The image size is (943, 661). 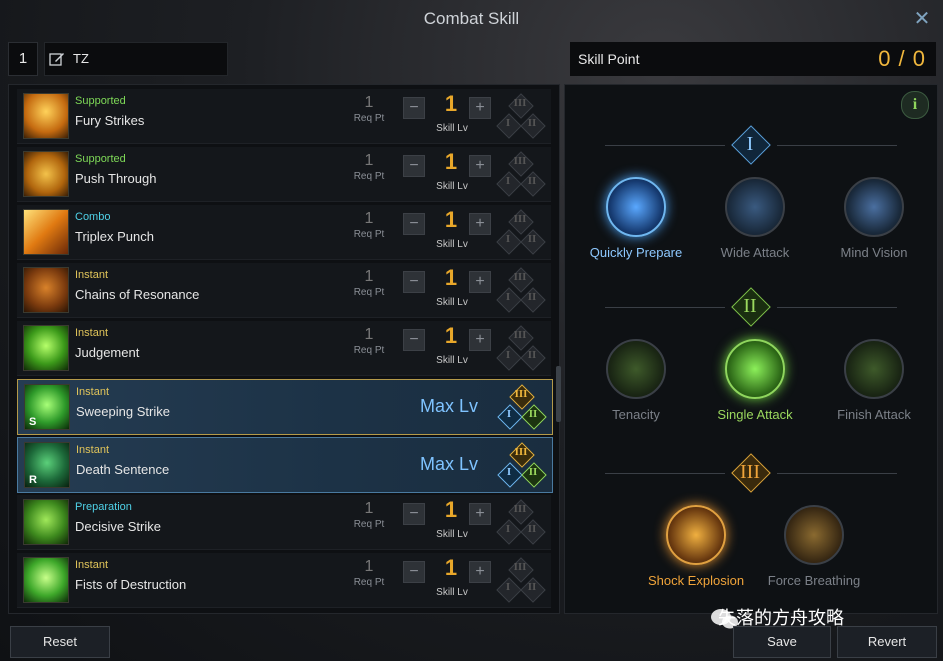 What do you see at coordinates (755, 218) in the screenshot?
I see `tripod-wide-attack: Wide Attack` at bounding box center [755, 218].